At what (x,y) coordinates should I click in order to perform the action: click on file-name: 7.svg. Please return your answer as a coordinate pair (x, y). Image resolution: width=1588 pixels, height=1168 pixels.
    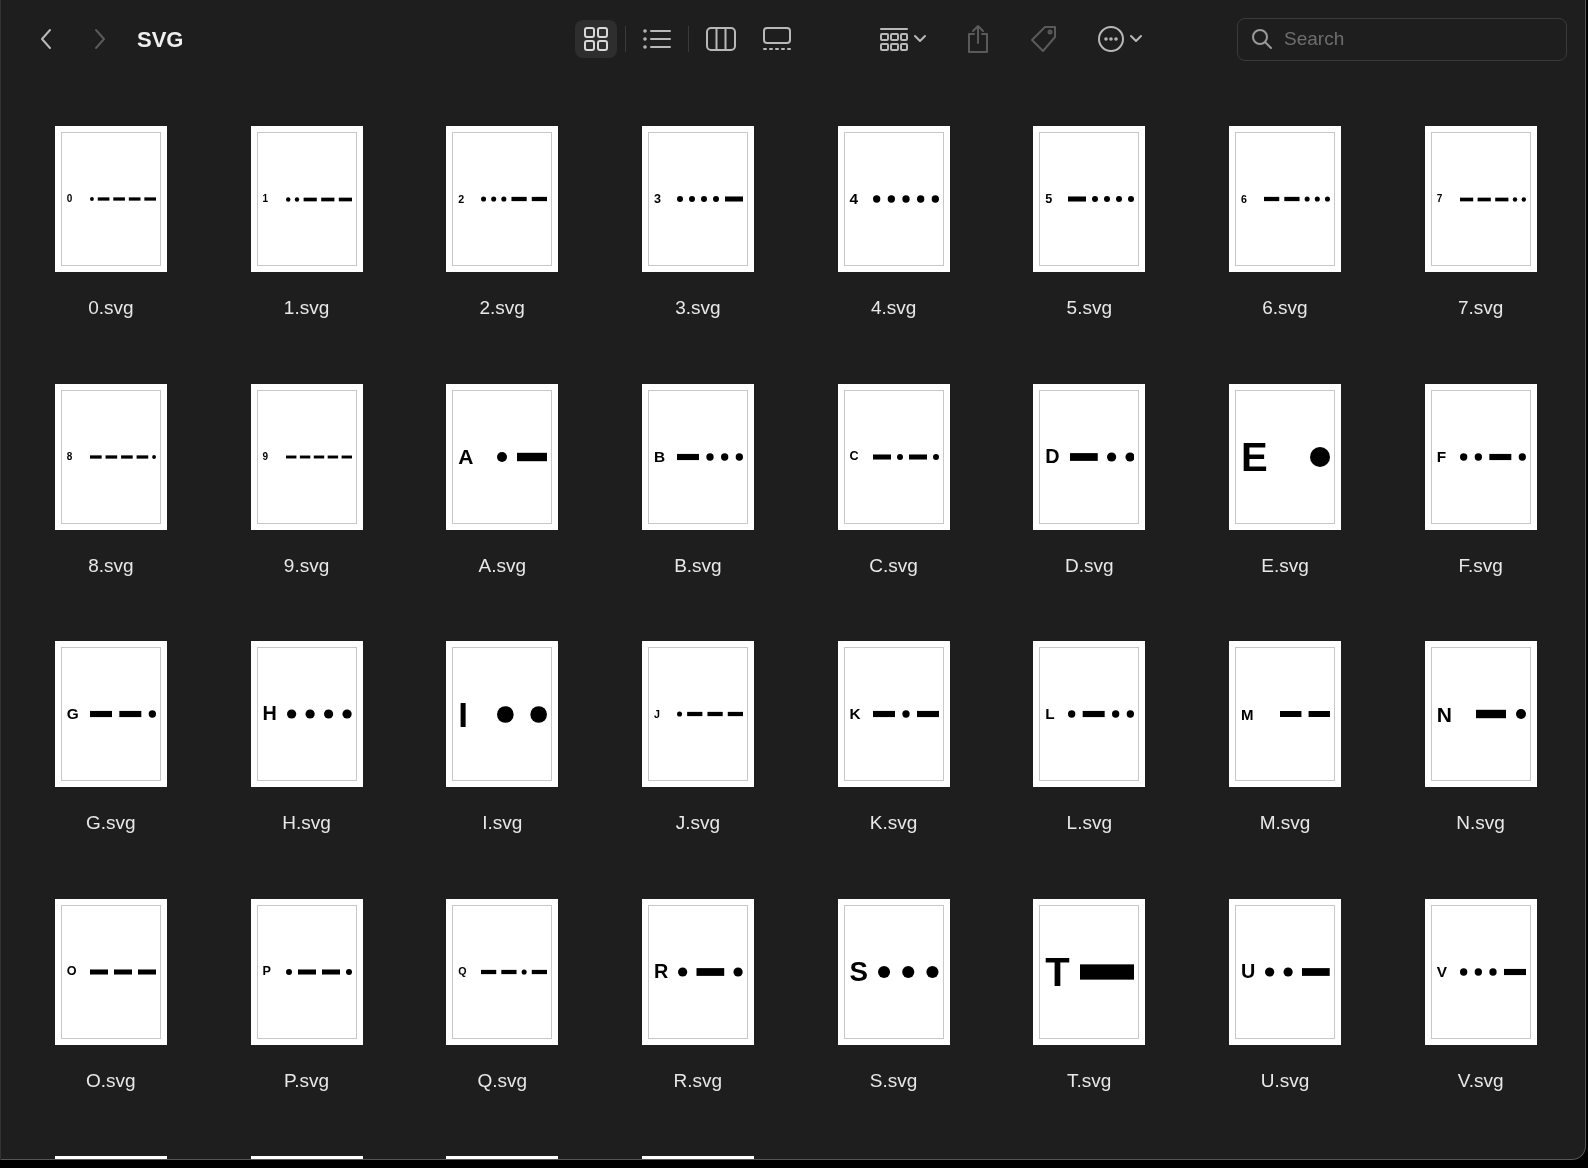
    Looking at the image, I should click on (1480, 308).